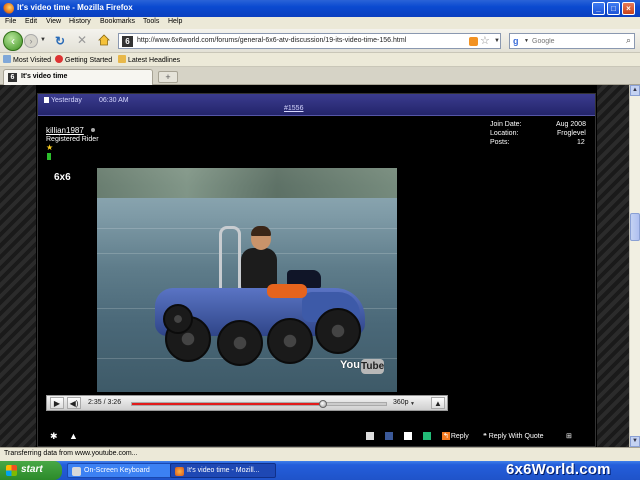 The height and width of the screenshot is (480, 640). What do you see at coordinates (82, 40) in the screenshot?
I see `stop-icon: ✕` at bounding box center [82, 40].